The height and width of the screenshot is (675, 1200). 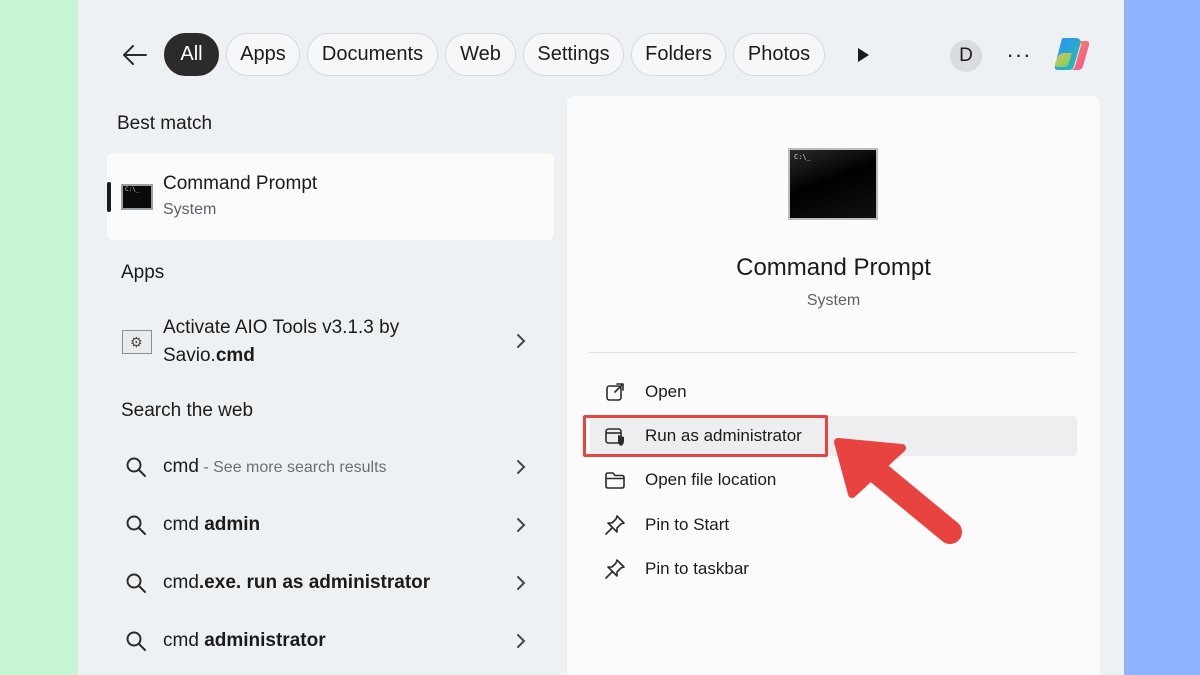 I want to click on best-match-card, so click(x=330, y=196).